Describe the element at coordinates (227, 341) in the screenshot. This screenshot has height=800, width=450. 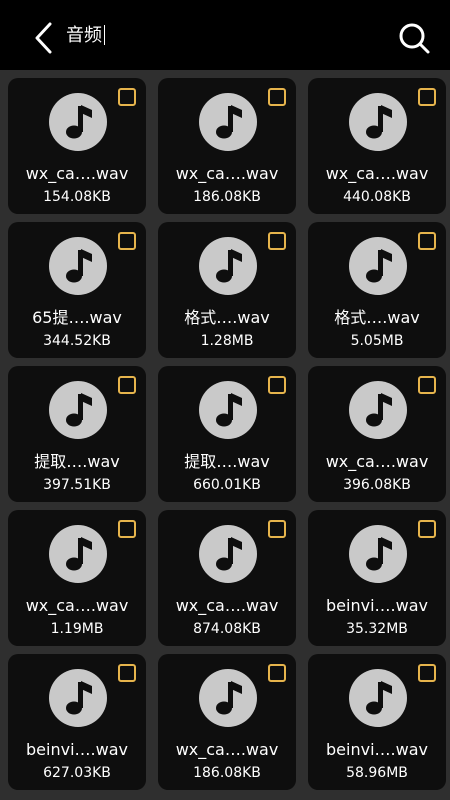
I see `file-size: 1.28MB` at that location.